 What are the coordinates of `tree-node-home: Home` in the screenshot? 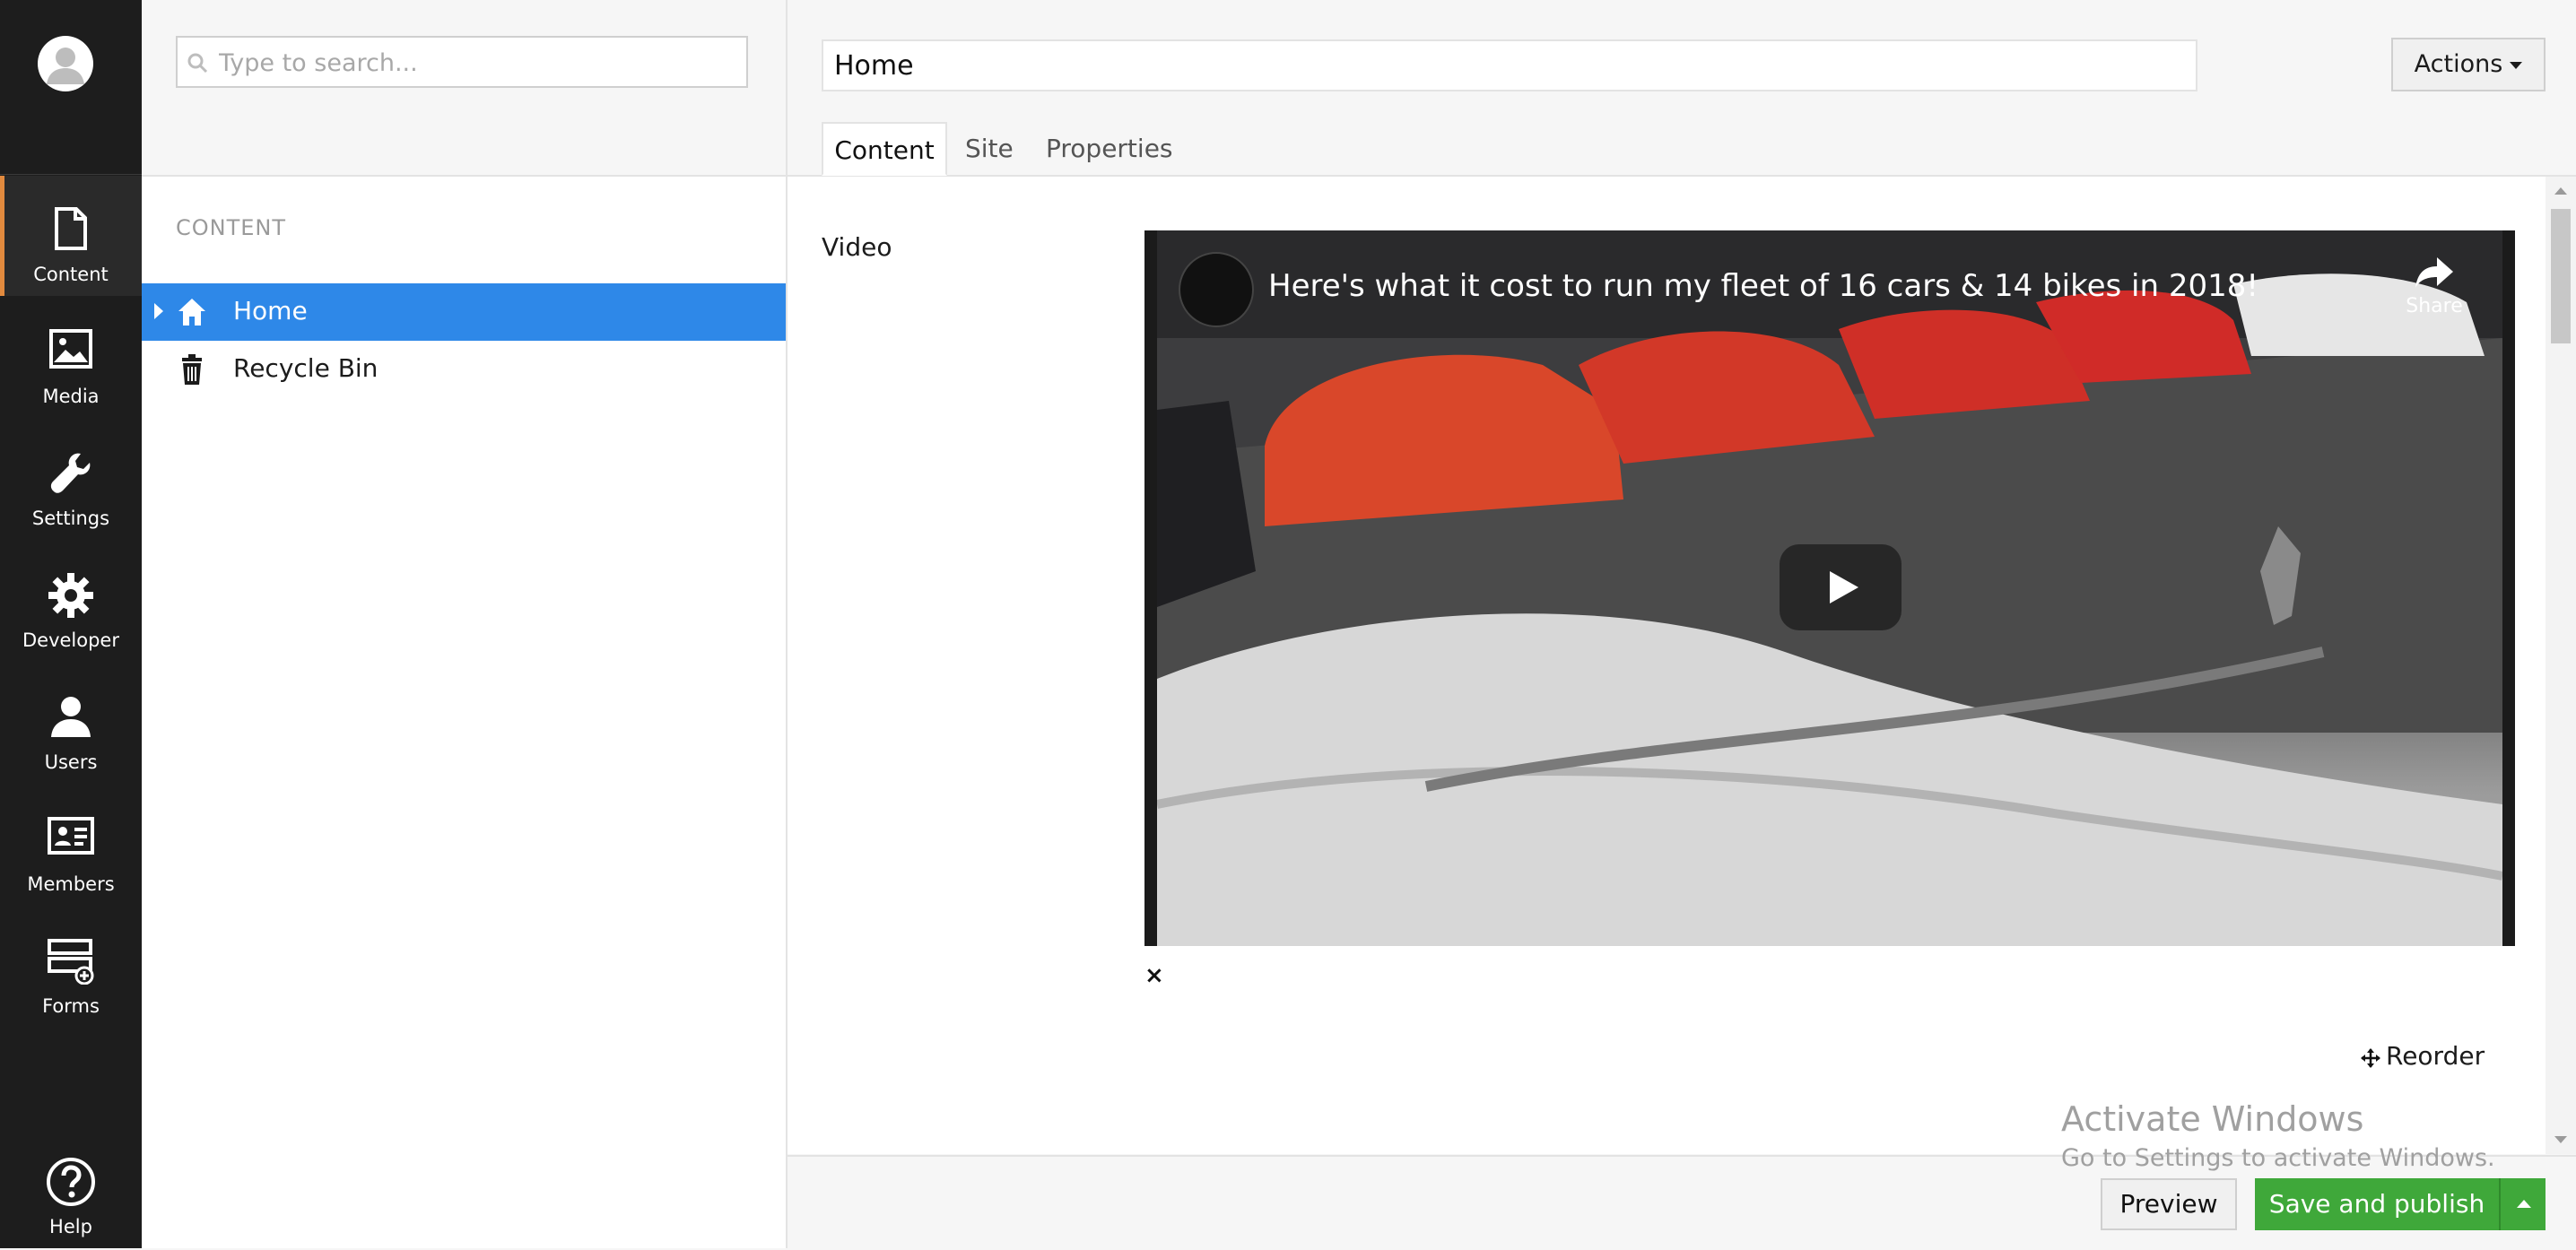 It's located at (464, 312).